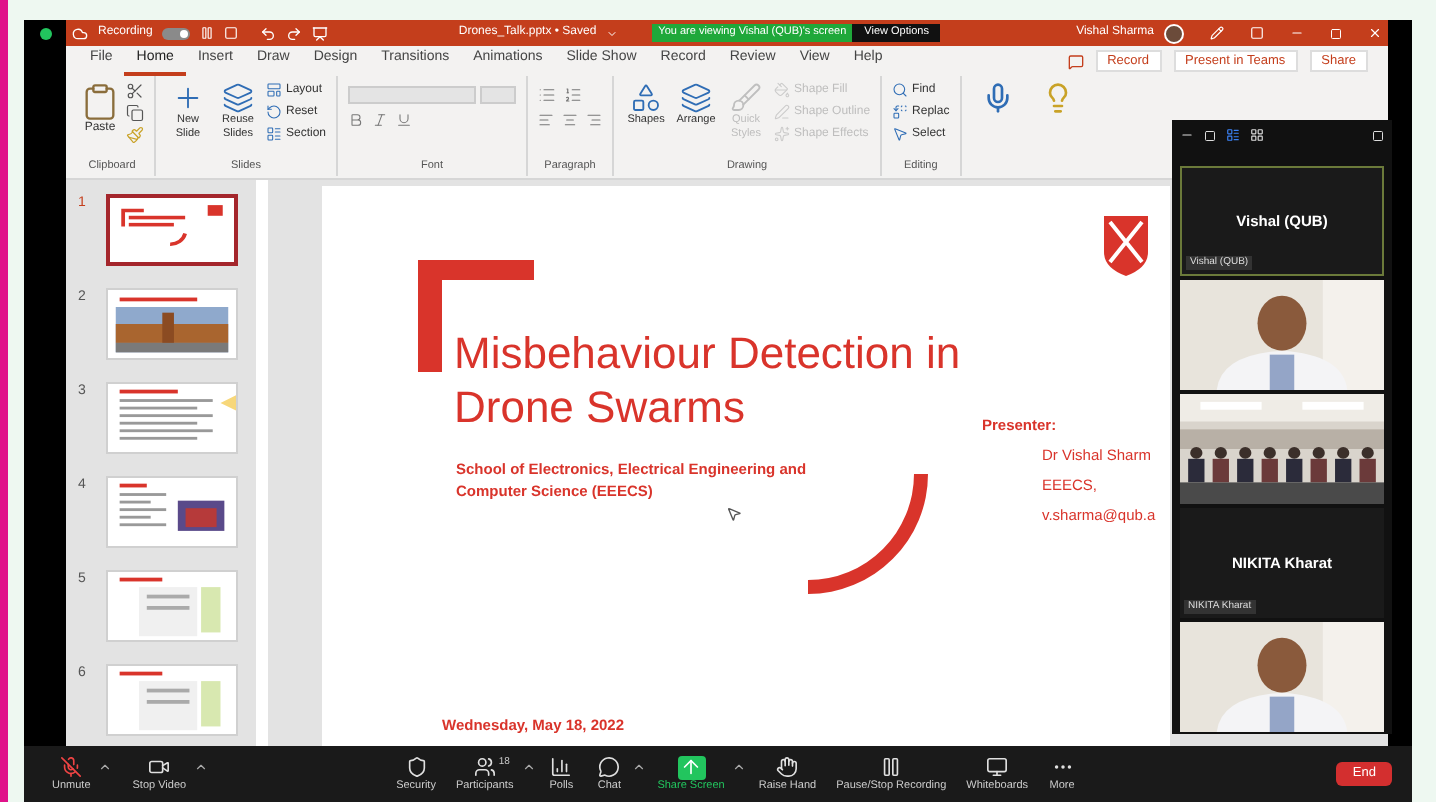 The width and height of the screenshot is (1436, 802). Describe the element at coordinates (696, 98) in the screenshot. I see `arrange-icon` at that location.